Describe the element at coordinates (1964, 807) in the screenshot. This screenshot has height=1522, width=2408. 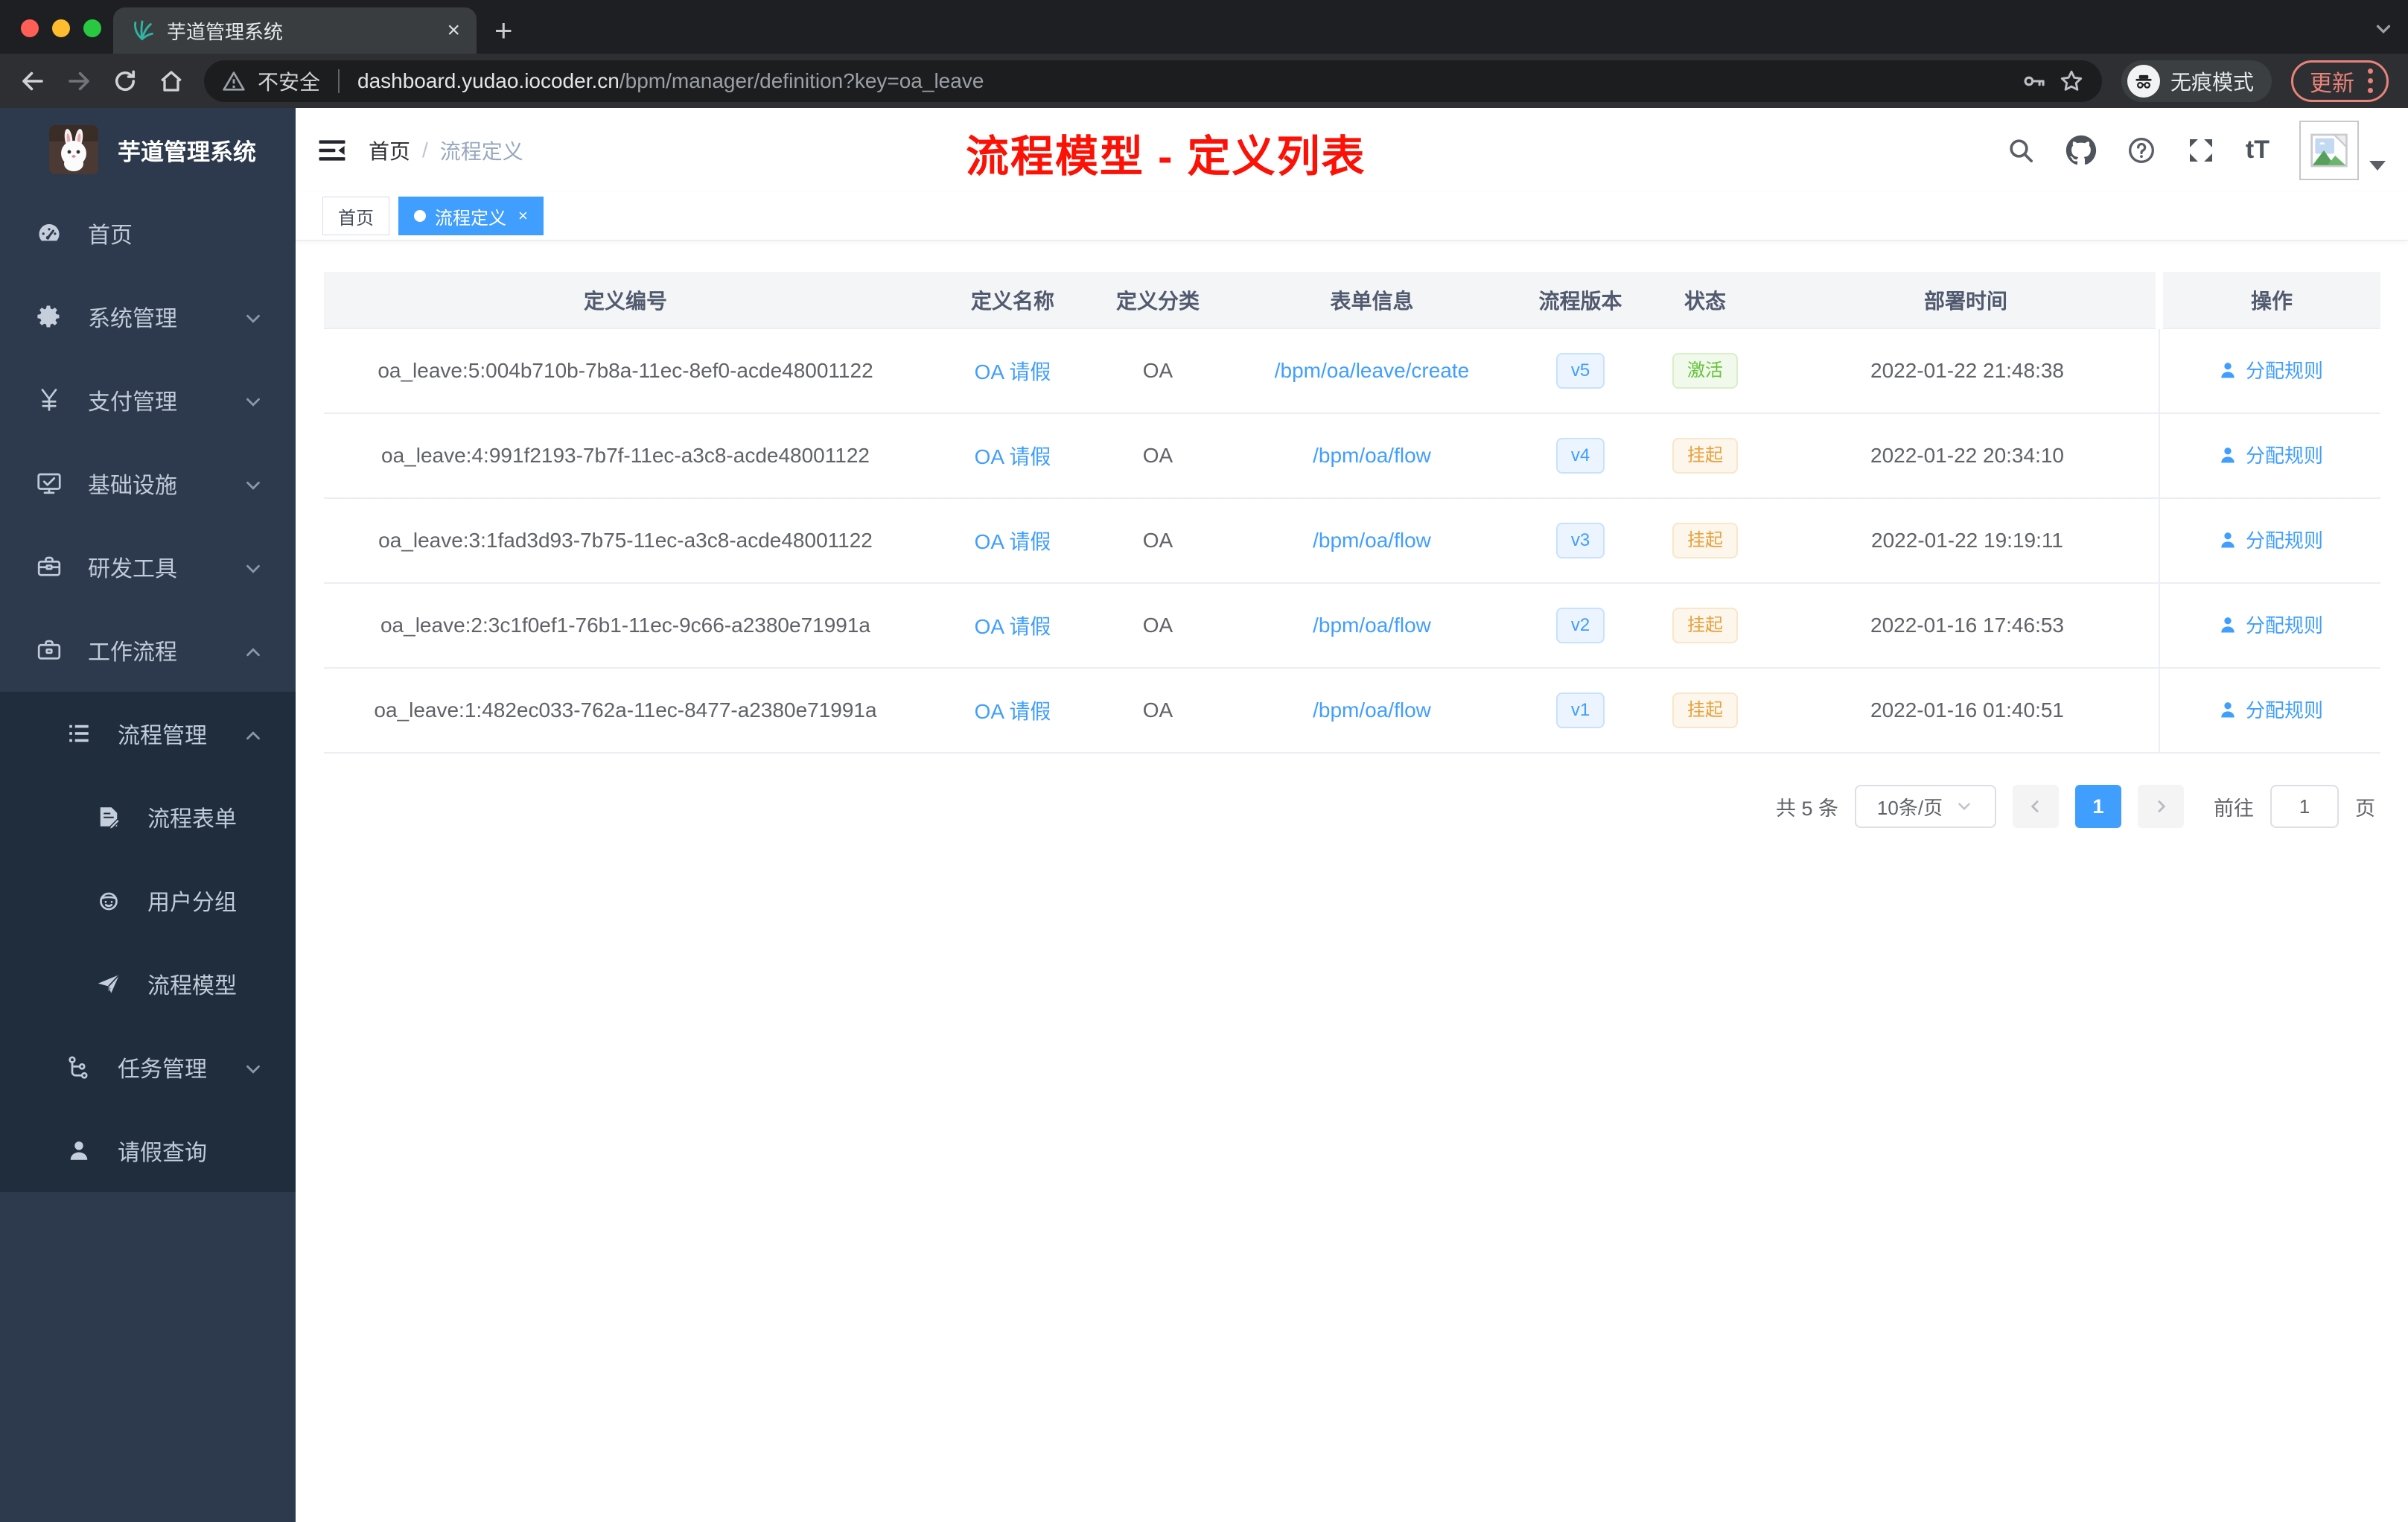
I see `chevron-down-icon` at that location.